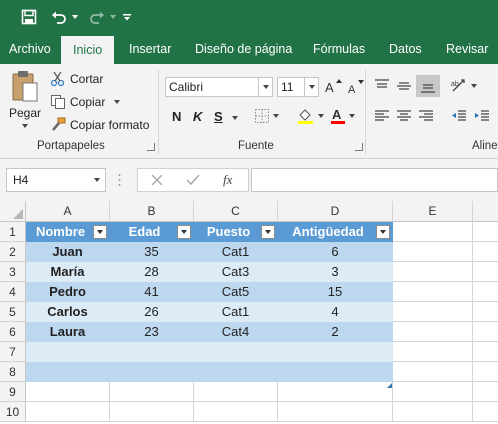  I want to click on row-header-8: 8, so click(13, 372).